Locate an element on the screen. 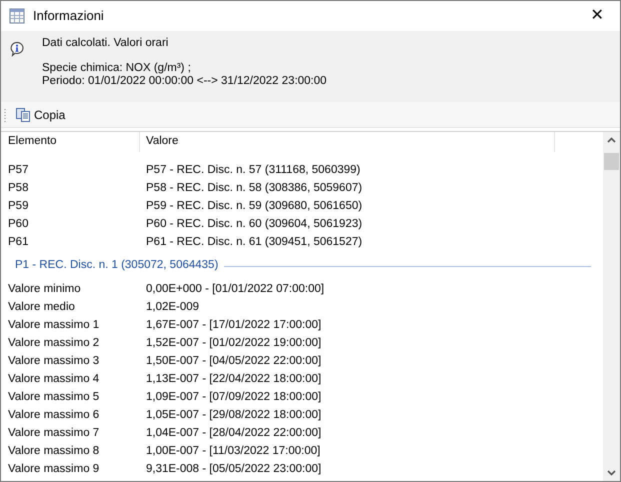  table-cell-text: 1,04E-007 - [28/04/2022 22:00:00] is located at coordinates (233, 434).